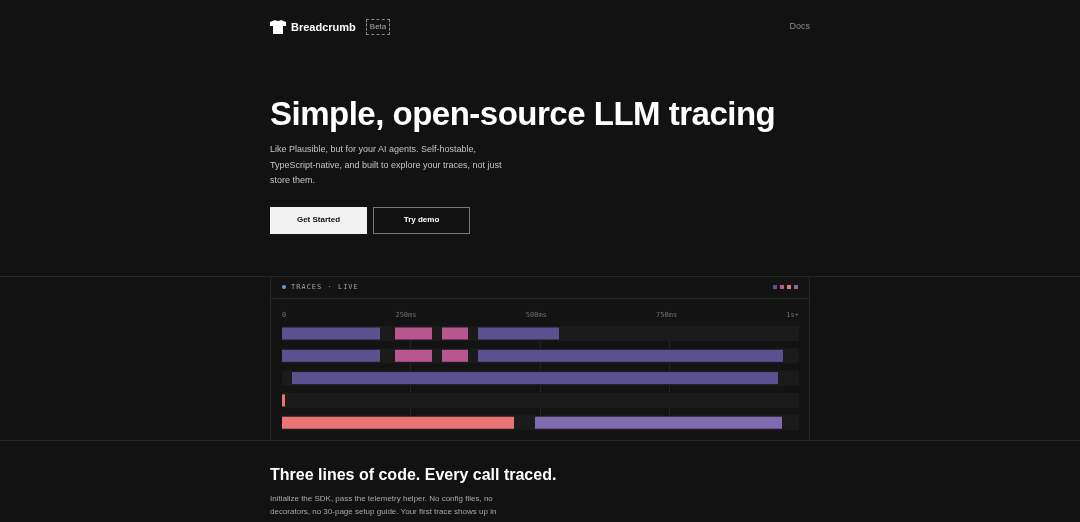 This screenshot has height=522, width=1080. I want to click on brand-logo: Breadcrumb, so click(313, 27).